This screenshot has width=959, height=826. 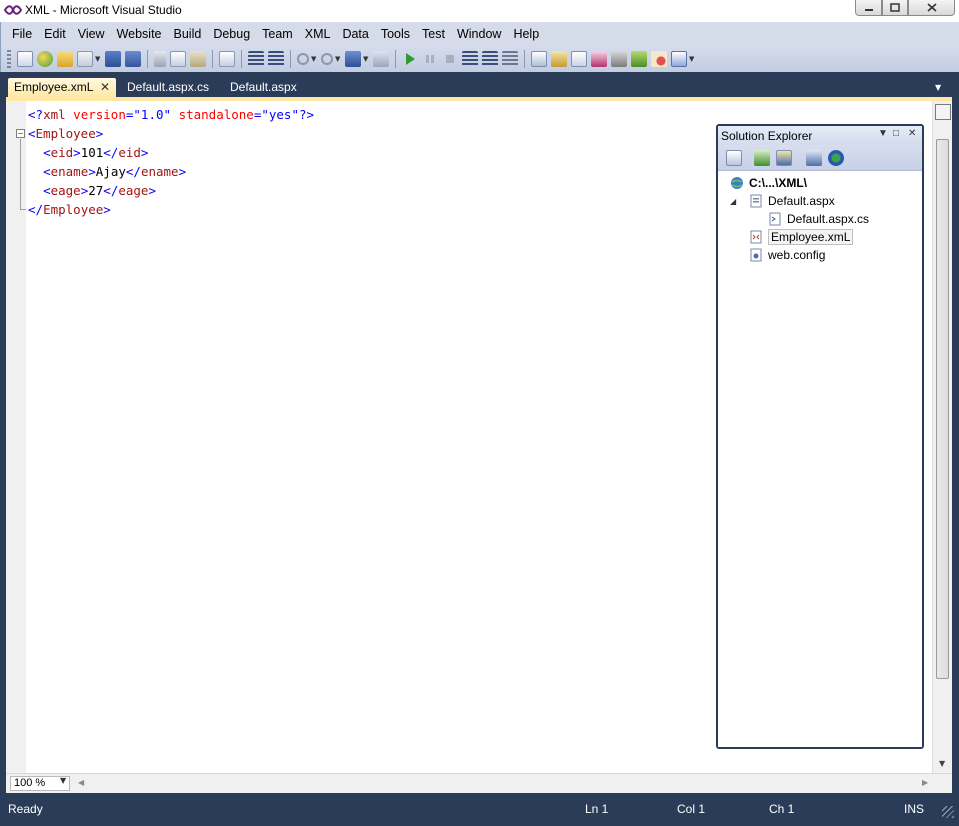 I want to click on tab-label: Default.aspx, so click(x=263, y=87).